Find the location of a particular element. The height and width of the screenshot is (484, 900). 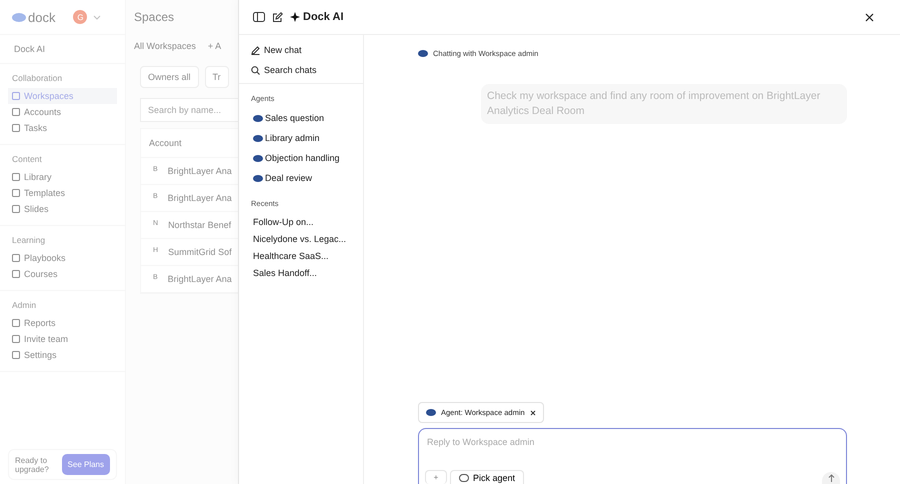

page-title: Spaces is located at coordinates (155, 17).